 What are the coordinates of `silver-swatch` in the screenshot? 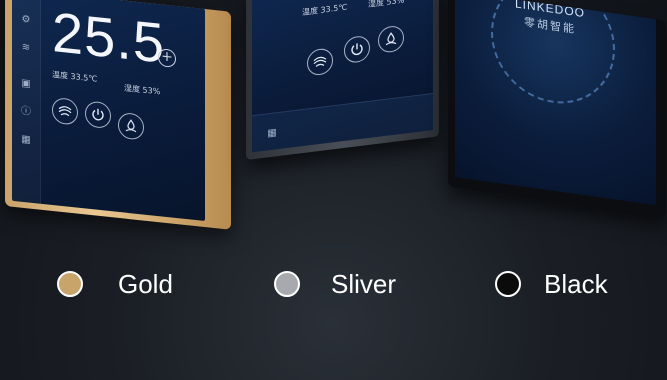 It's located at (287, 284).